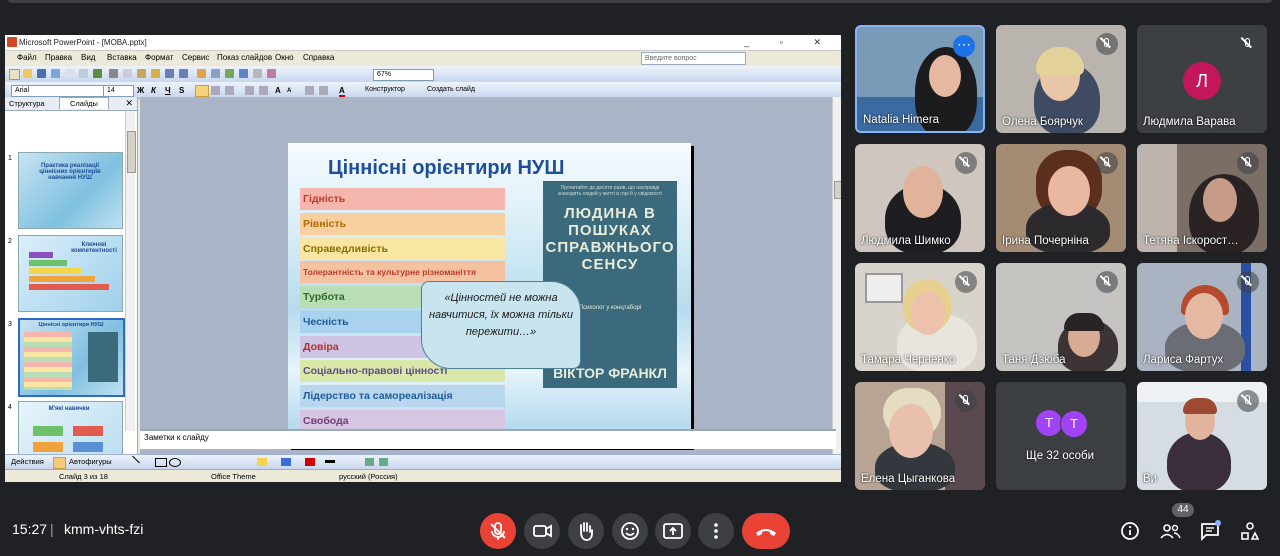 The width and height of the screenshot is (1280, 556). What do you see at coordinates (488, 439) in the screenshot?
I see `notes-field: Заметки к слайду` at bounding box center [488, 439].